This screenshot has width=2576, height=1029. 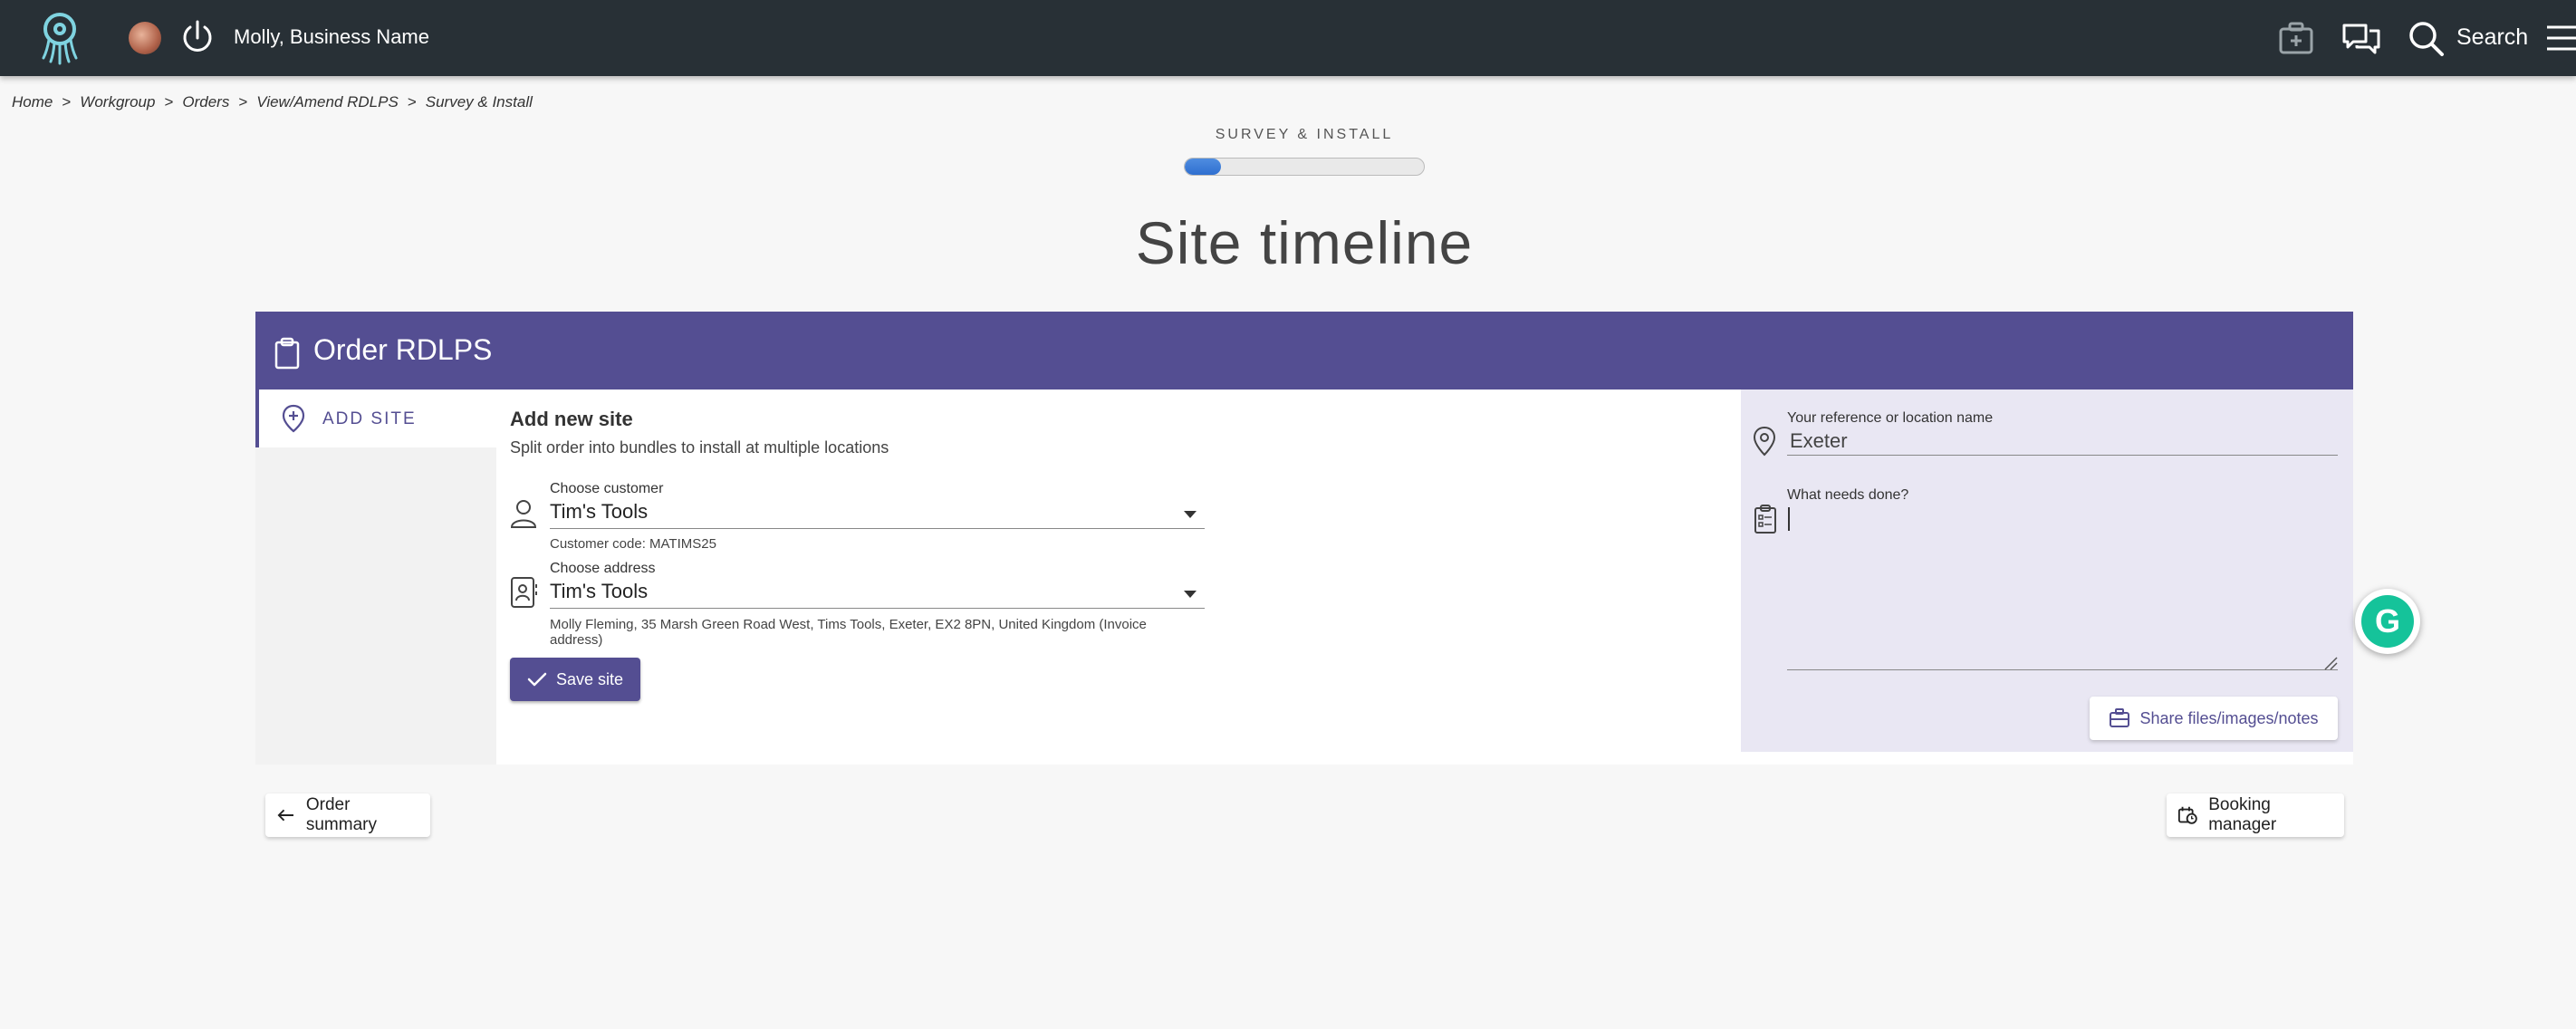 I want to click on customer-code: Customer code: MATIMS25, so click(x=633, y=544).